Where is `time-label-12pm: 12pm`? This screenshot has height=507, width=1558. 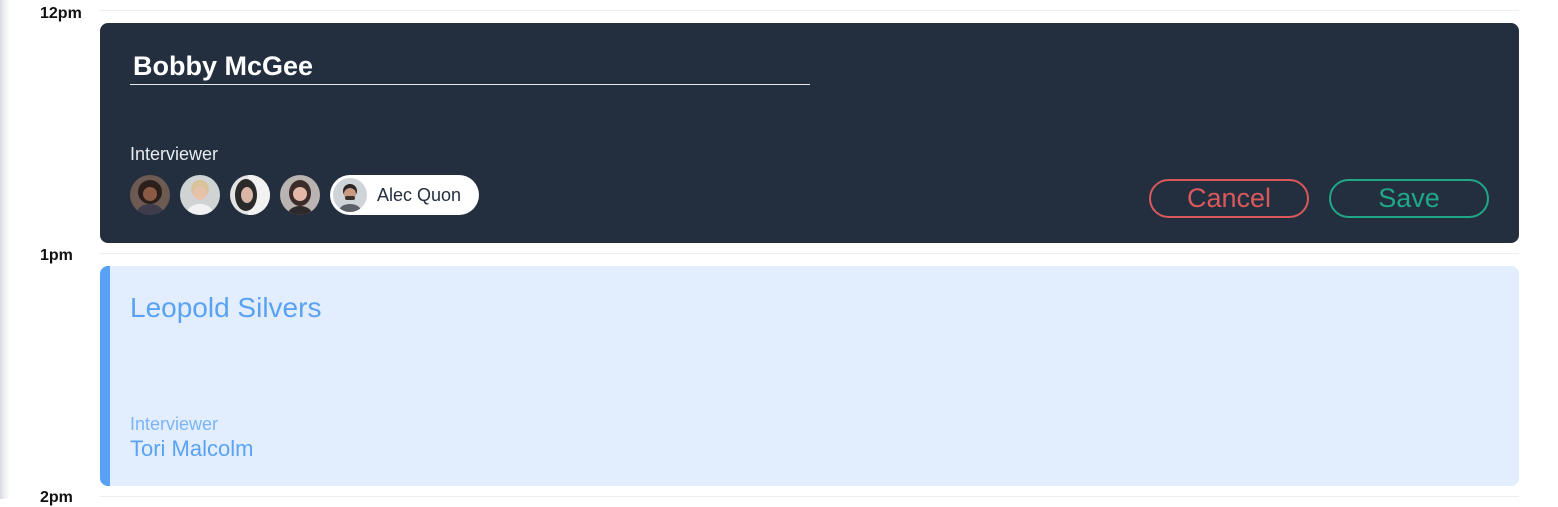
time-label-12pm: 12pm is located at coordinates (61, 13).